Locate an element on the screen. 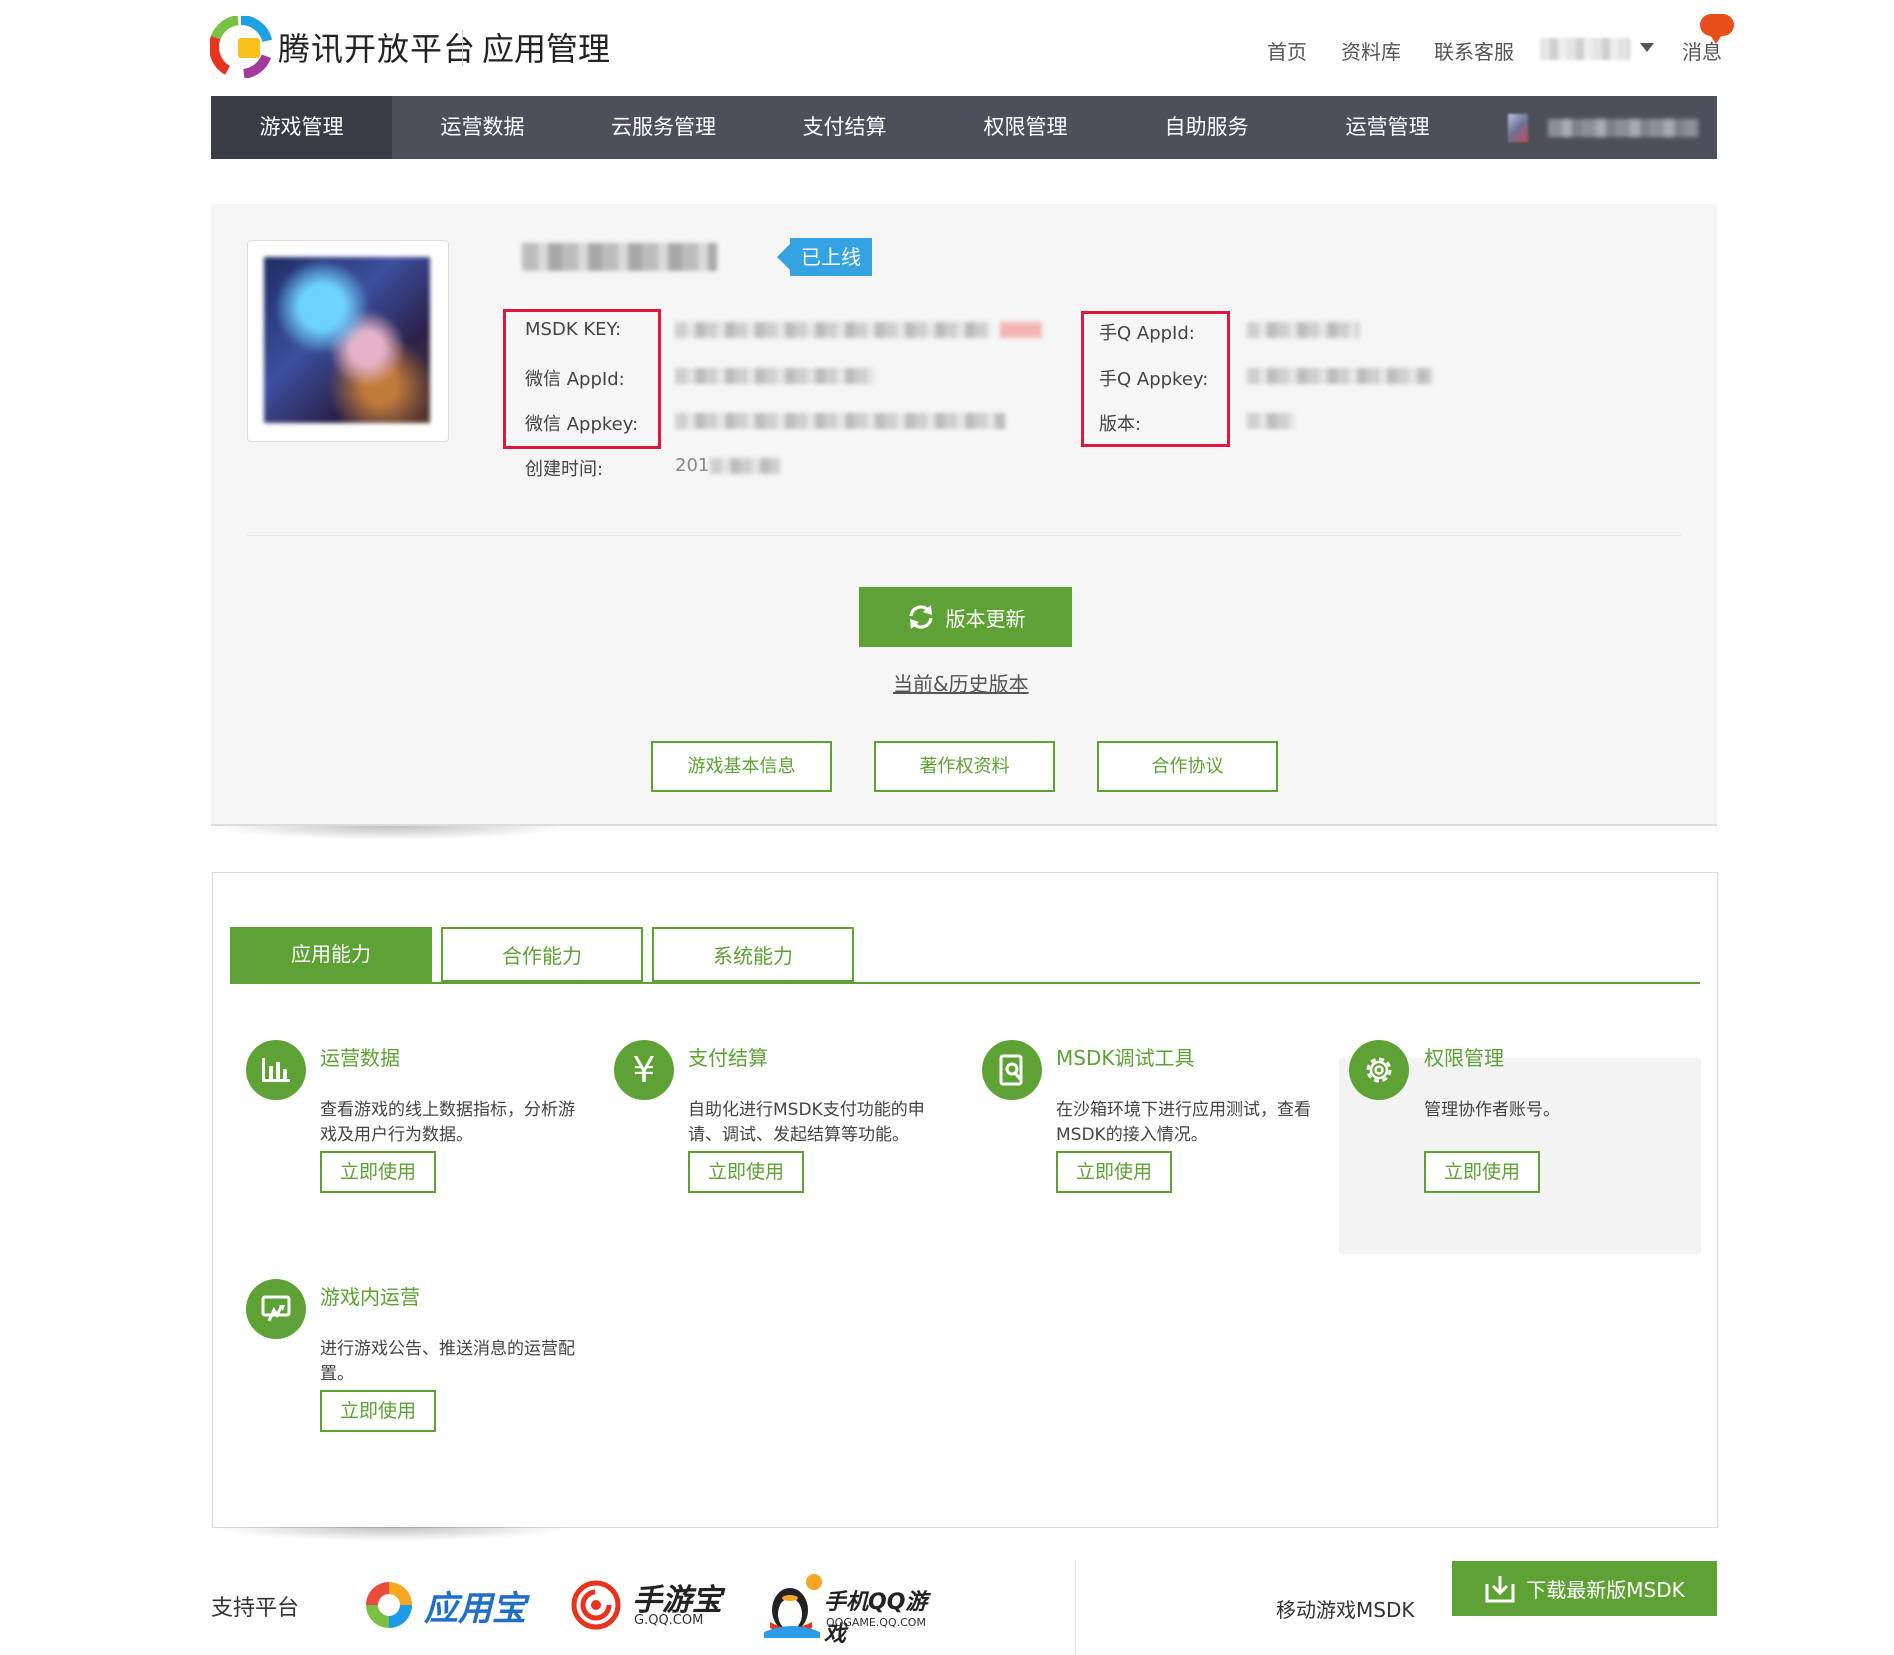 The width and height of the screenshot is (1894, 1655). support-platforms-label: 支持平台 is located at coordinates (255, 1608).